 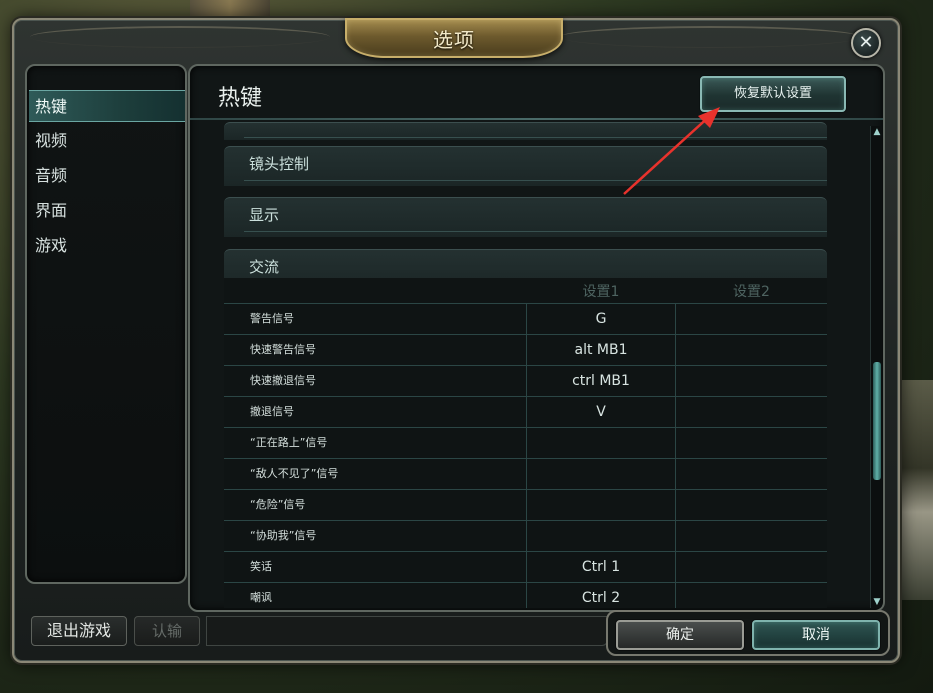 I want to click on sidebar-item-label: 音频, so click(x=51, y=175).